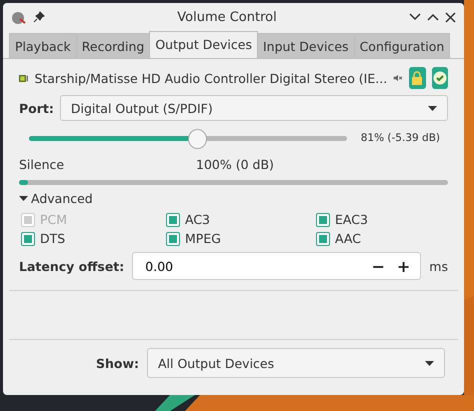 The image size is (474, 411). Describe the element at coordinates (197, 138) in the screenshot. I see `slider-handle` at that location.